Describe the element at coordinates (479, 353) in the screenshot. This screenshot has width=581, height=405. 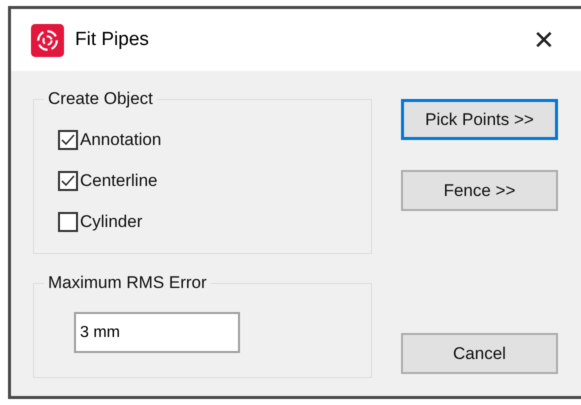
I see `dialog-button: Cancel` at that location.